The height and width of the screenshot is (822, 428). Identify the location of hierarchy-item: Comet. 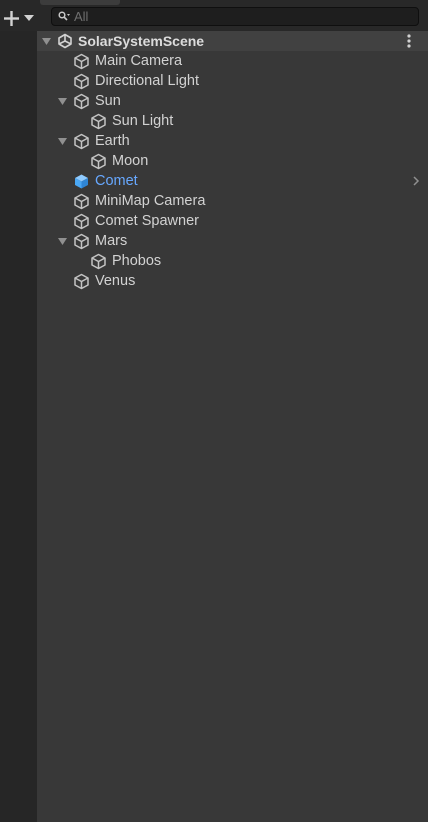
(232, 181).